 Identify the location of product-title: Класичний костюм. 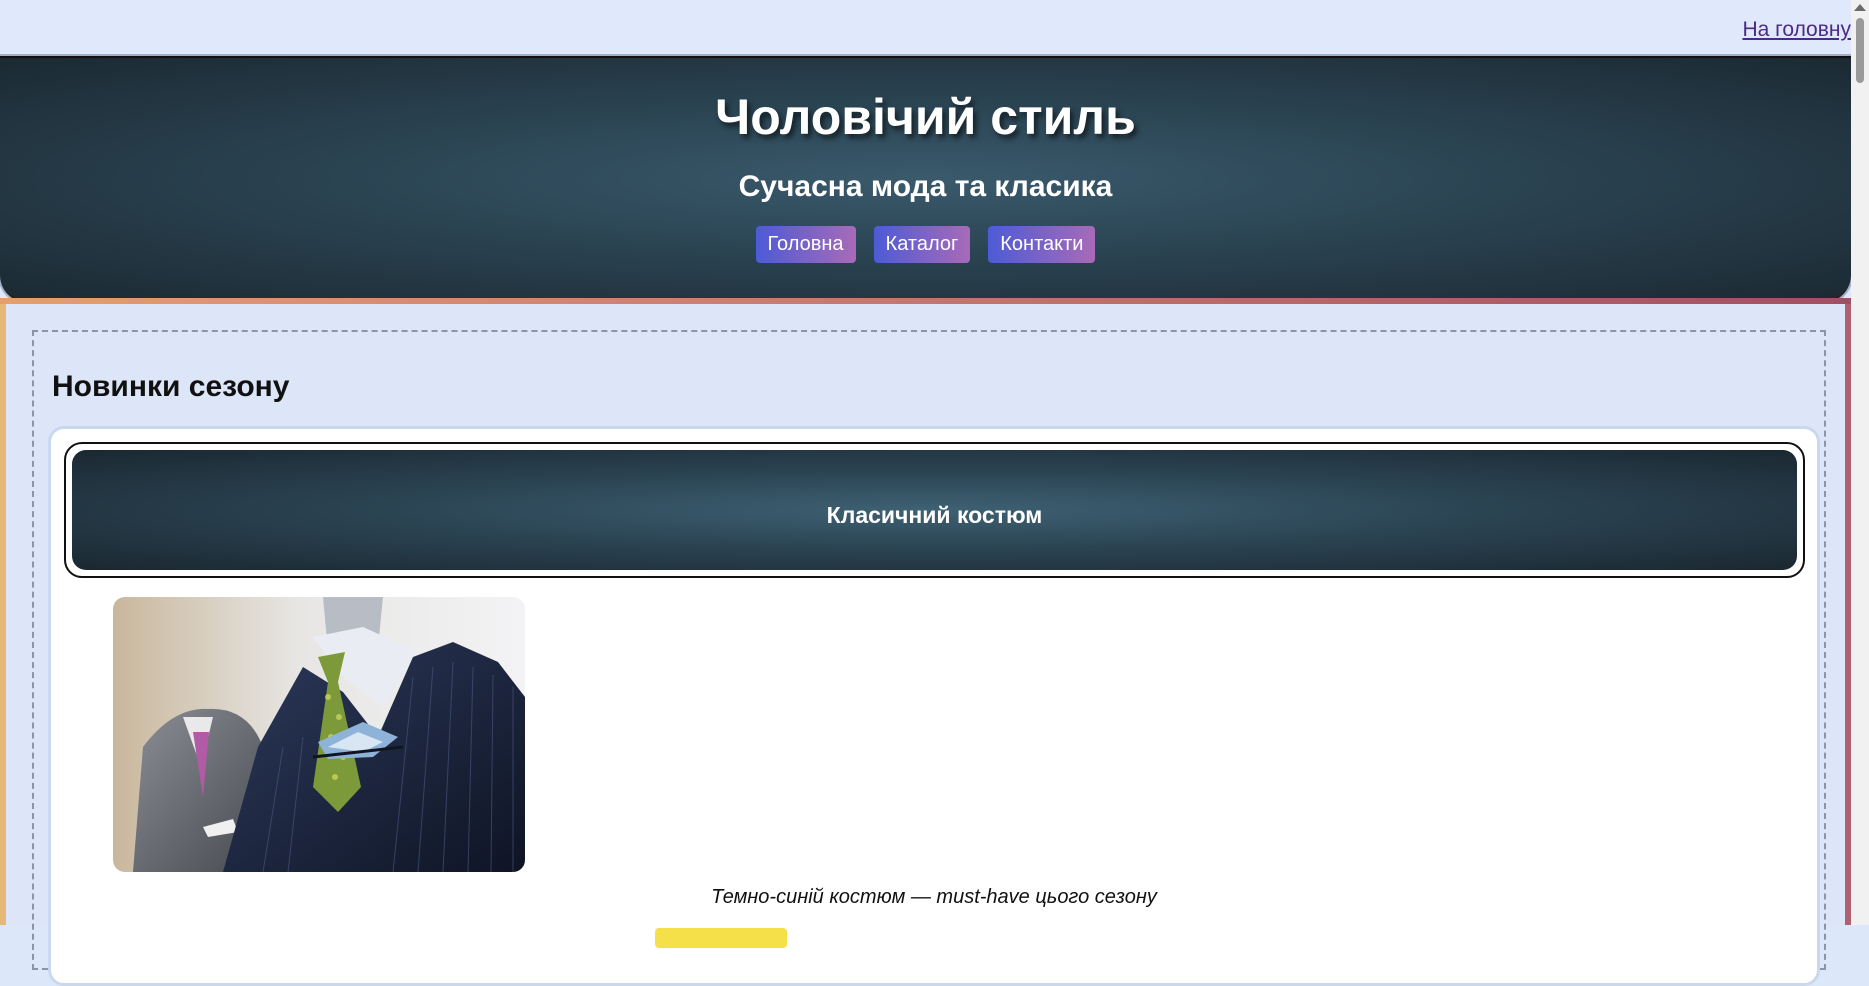
(934, 515).